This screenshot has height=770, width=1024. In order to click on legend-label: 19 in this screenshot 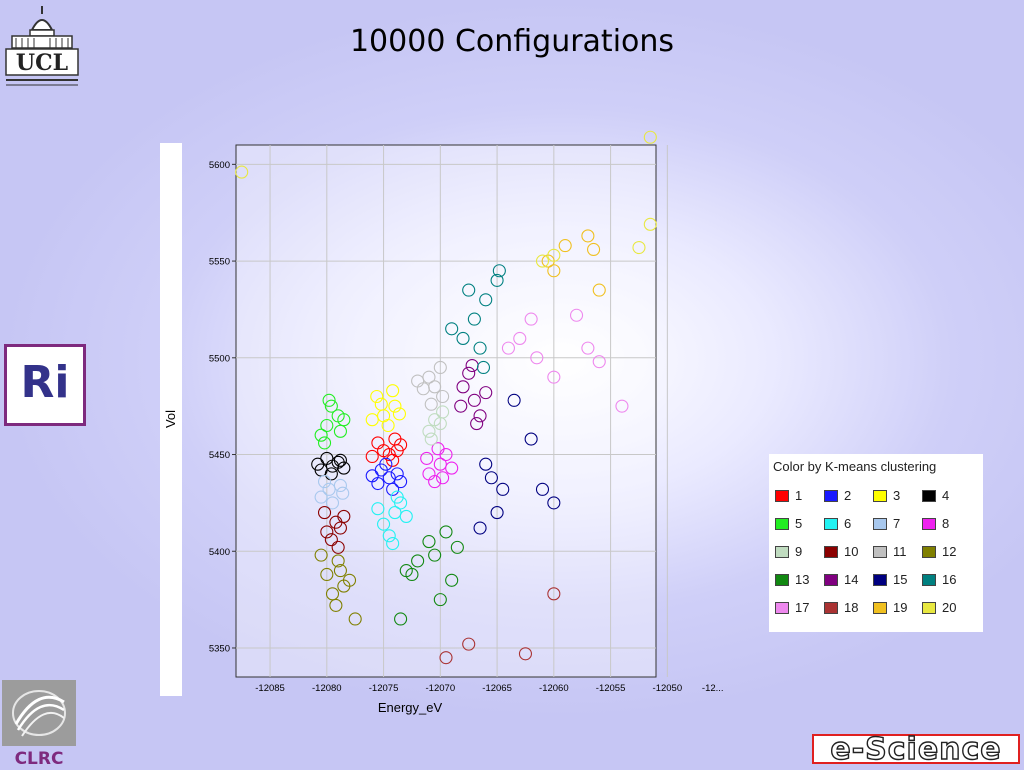, I will do `click(900, 607)`.